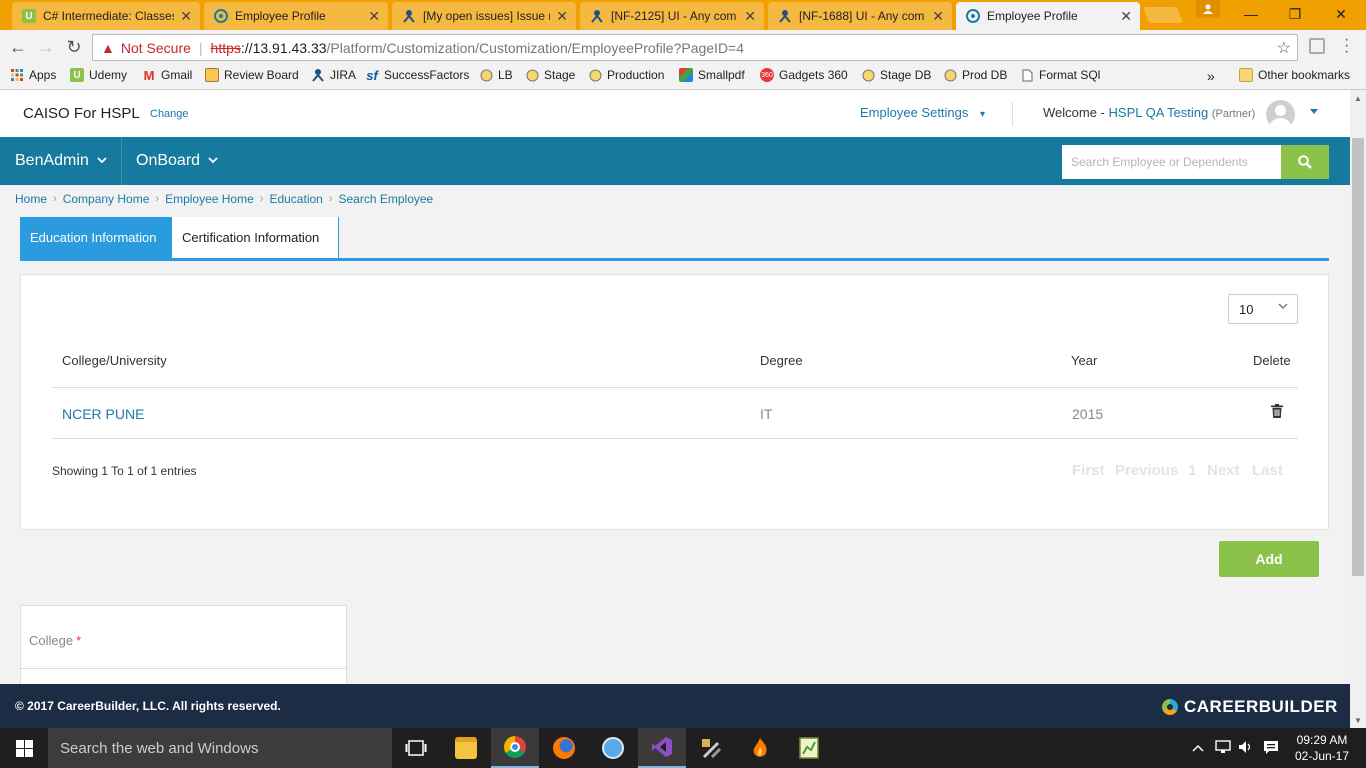 Image resolution: width=1366 pixels, height=768 pixels. I want to click on pager-last: Last, so click(1267, 470).